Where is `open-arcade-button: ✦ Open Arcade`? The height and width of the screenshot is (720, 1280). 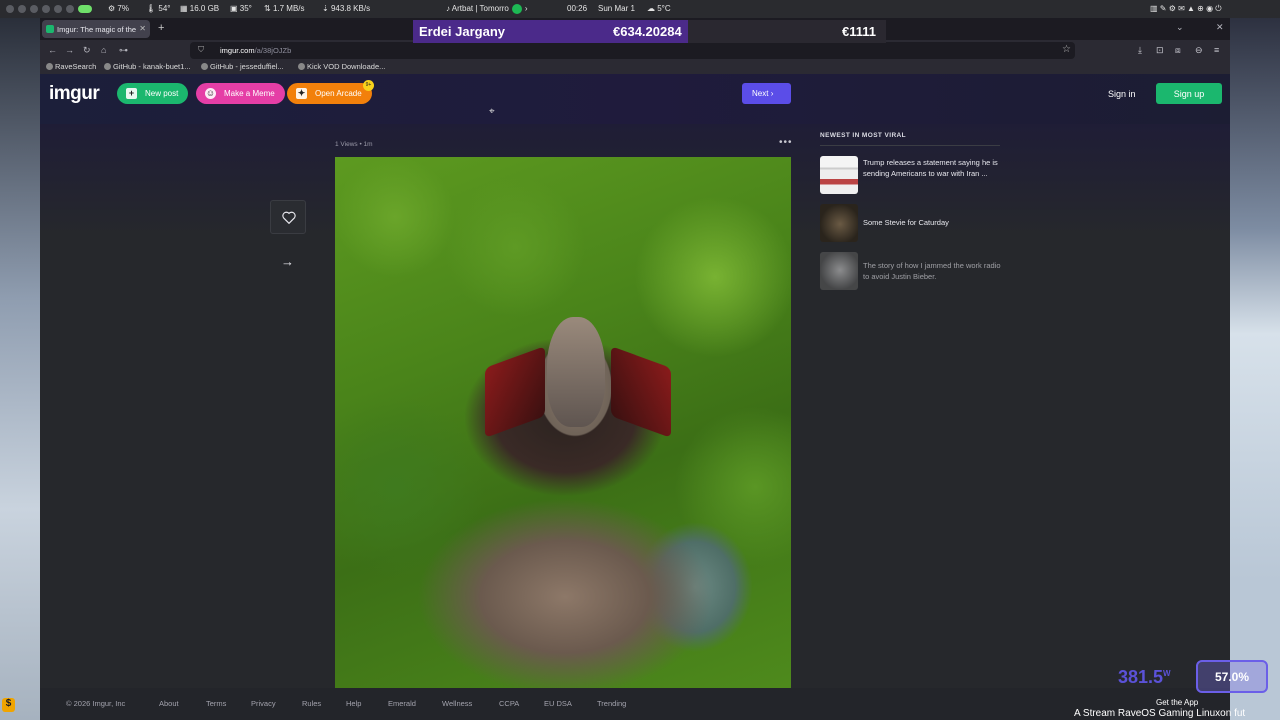 open-arcade-button: ✦ Open Arcade is located at coordinates (329, 93).